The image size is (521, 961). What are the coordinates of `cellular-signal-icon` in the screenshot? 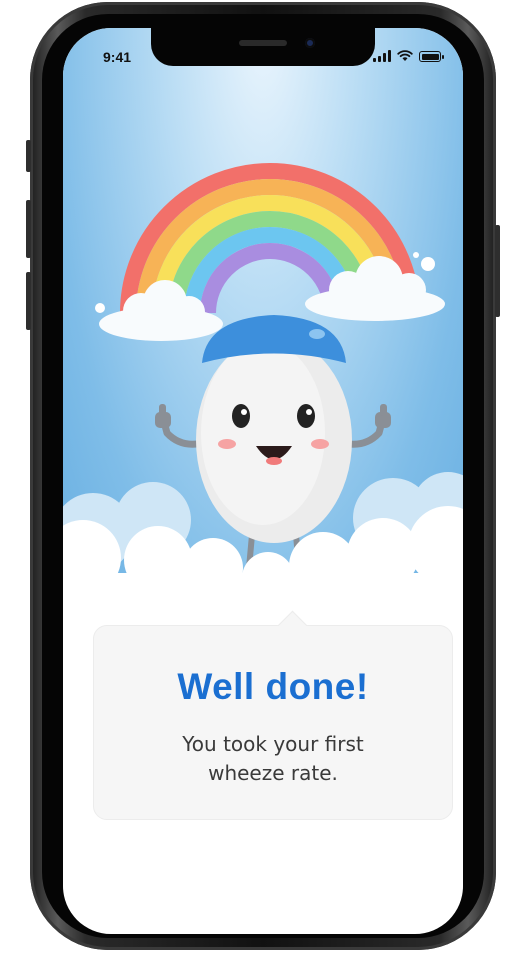 It's located at (382, 56).